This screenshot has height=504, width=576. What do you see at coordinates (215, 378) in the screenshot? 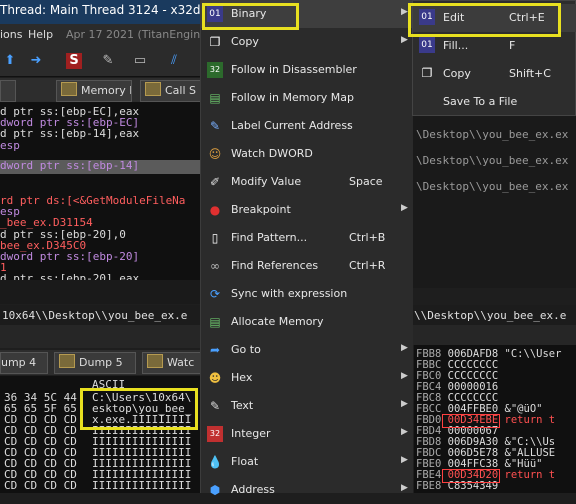
I see `hex-icon: ☻` at bounding box center [215, 378].